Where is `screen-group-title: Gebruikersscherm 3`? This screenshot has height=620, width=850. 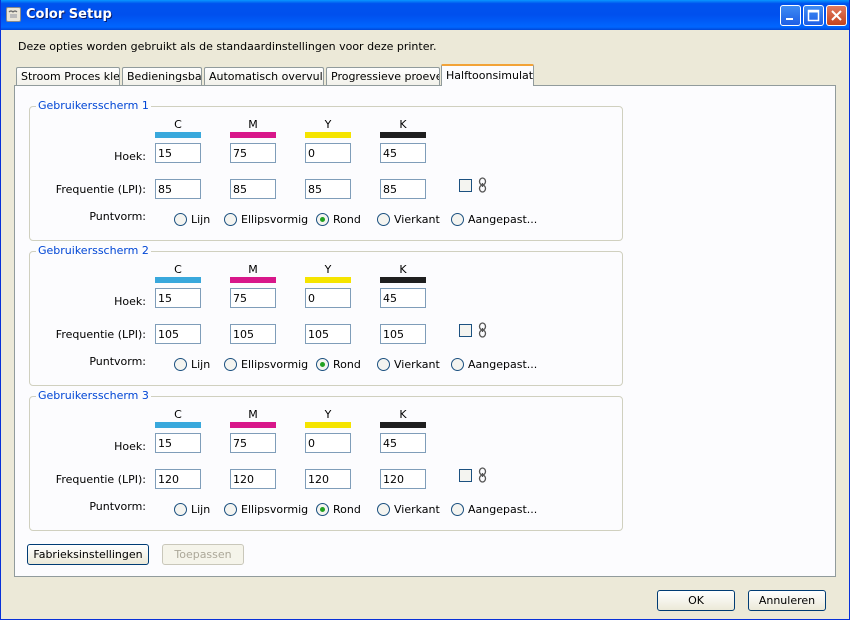 screen-group-title: Gebruikersscherm 3 is located at coordinates (93, 395).